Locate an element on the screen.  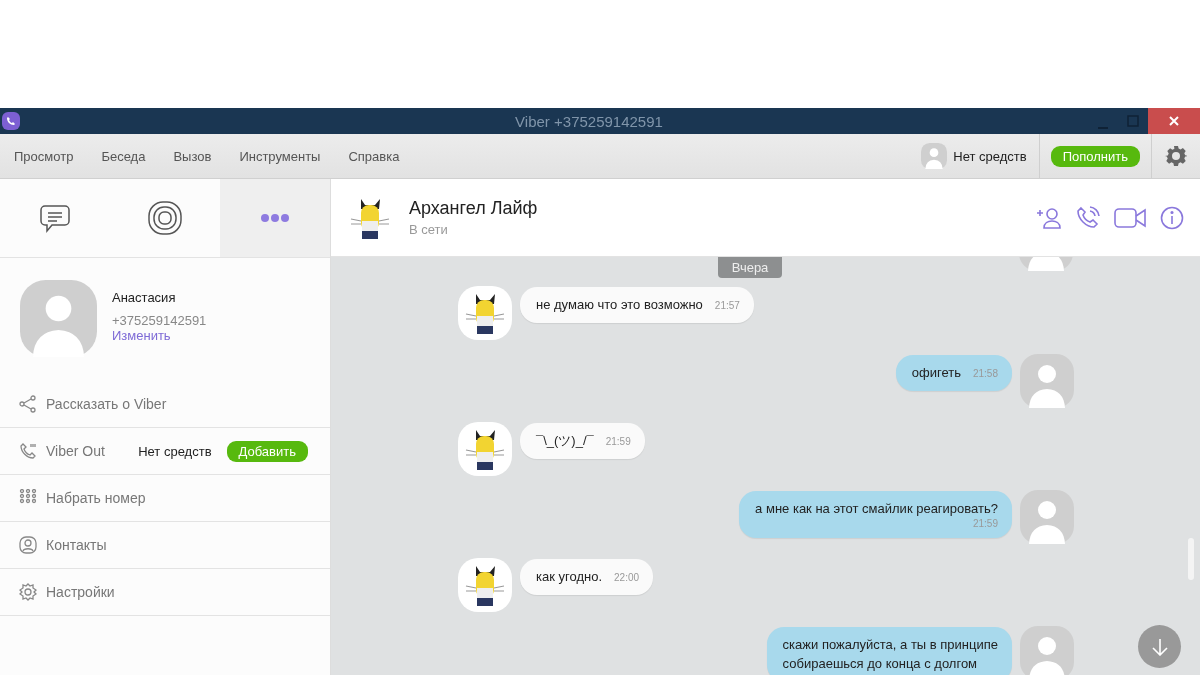
top-up-button: Пополнить is located at coordinates (1095, 156).